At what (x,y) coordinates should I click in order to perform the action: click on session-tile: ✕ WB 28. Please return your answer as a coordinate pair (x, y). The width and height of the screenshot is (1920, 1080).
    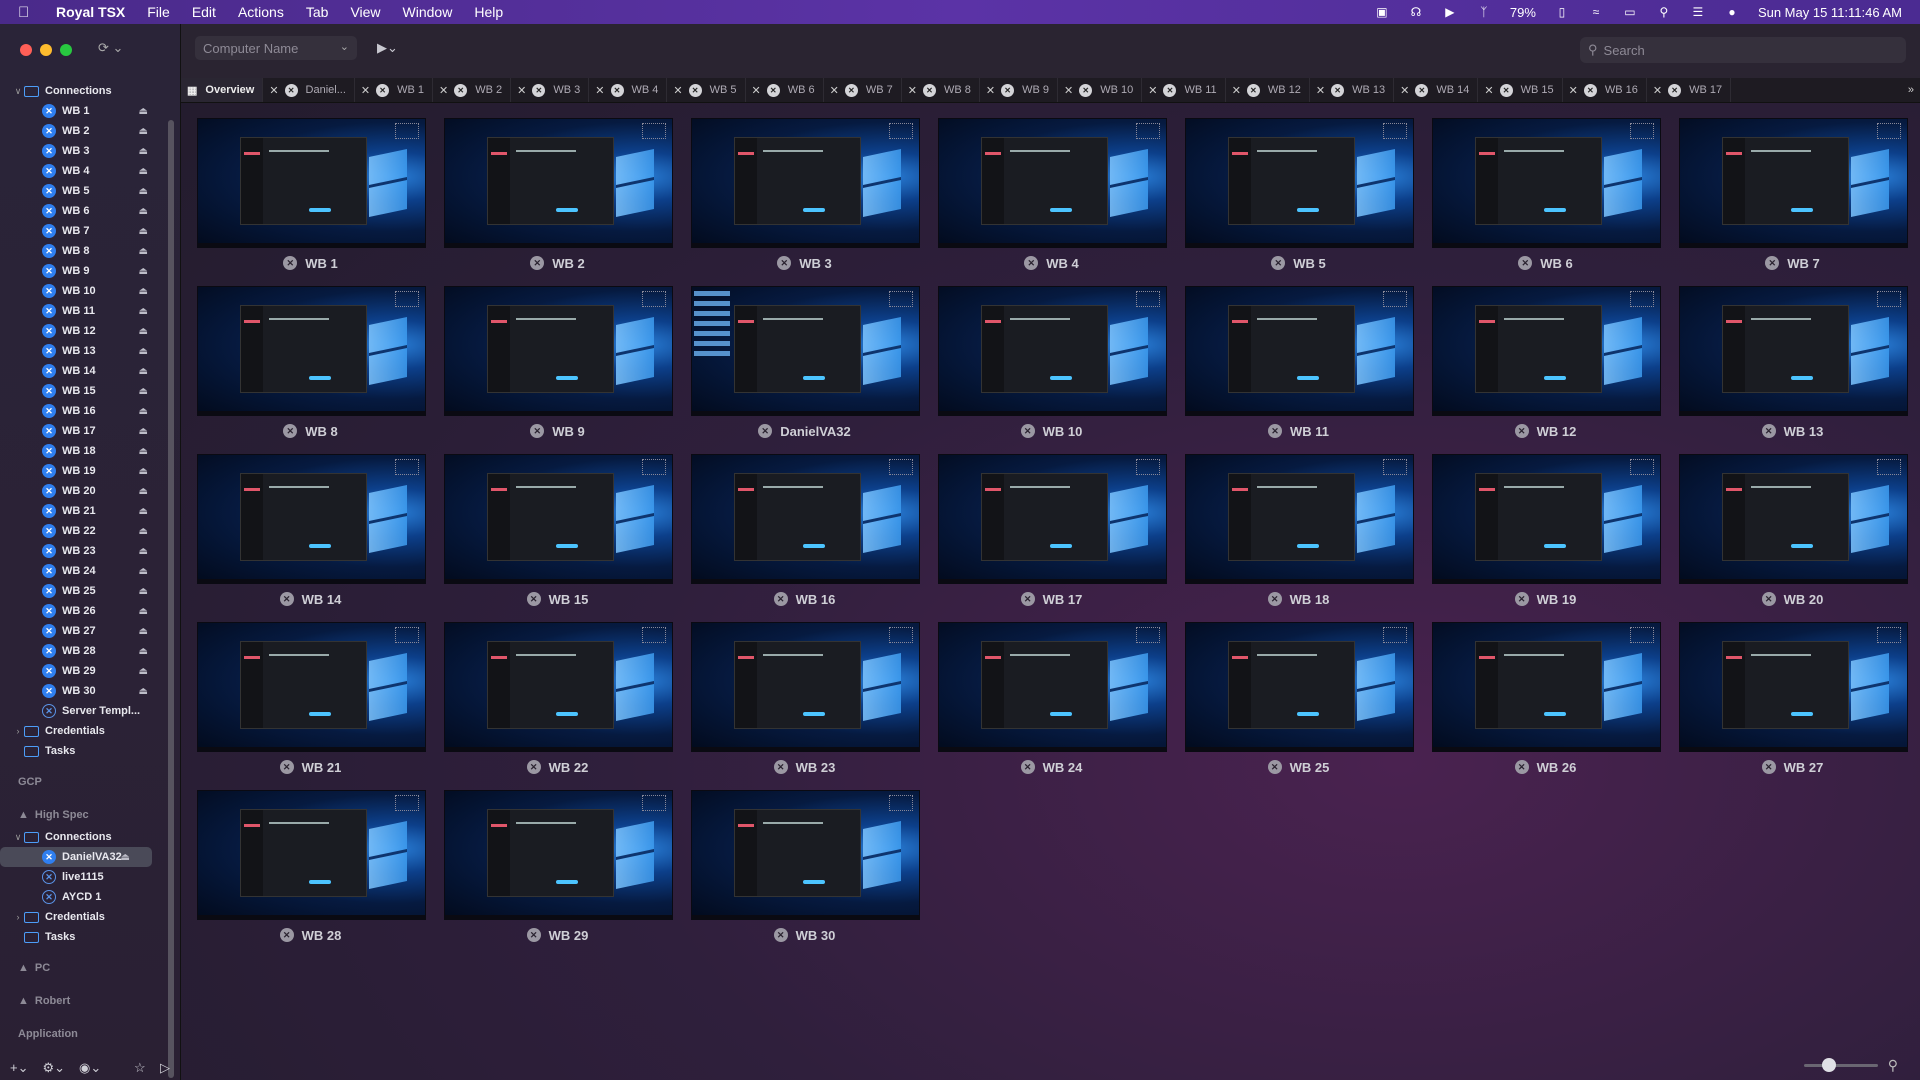
    Looking at the image, I should click on (311, 870).